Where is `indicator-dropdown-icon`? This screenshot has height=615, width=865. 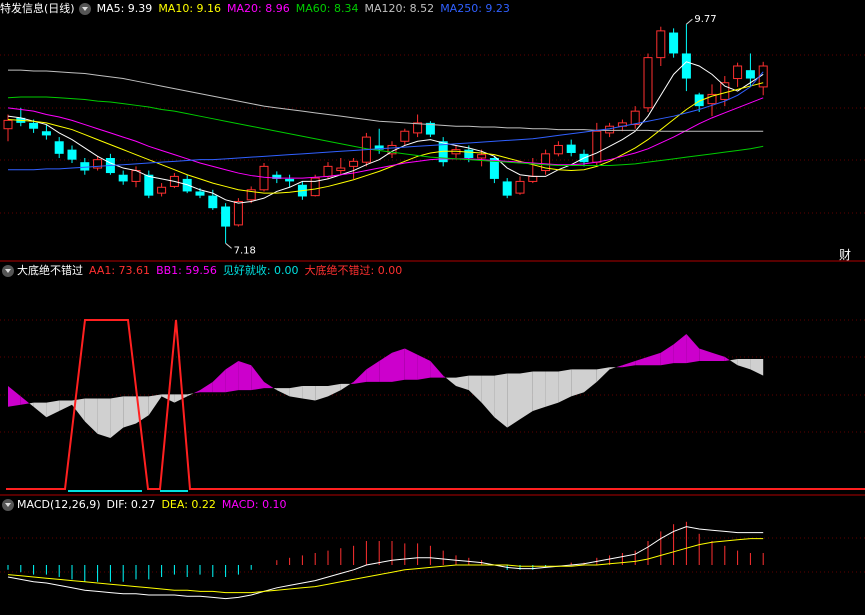 indicator-dropdown-icon is located at coordinates (8, 271).